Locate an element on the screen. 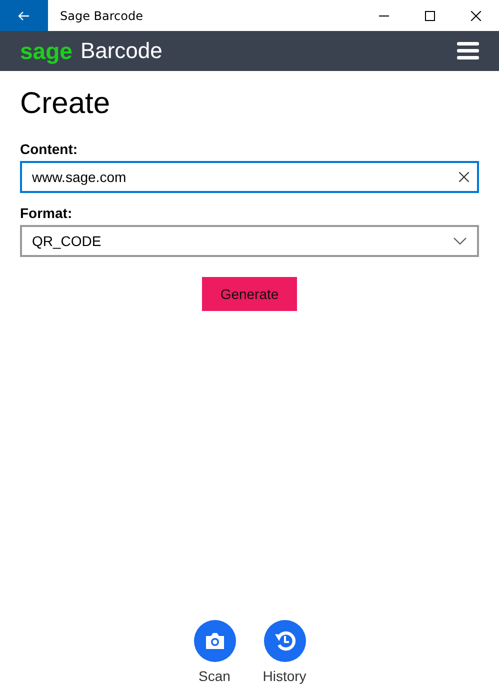 This screenshot has width=499, height=690. menu-button is located at coordinates (468, 51).